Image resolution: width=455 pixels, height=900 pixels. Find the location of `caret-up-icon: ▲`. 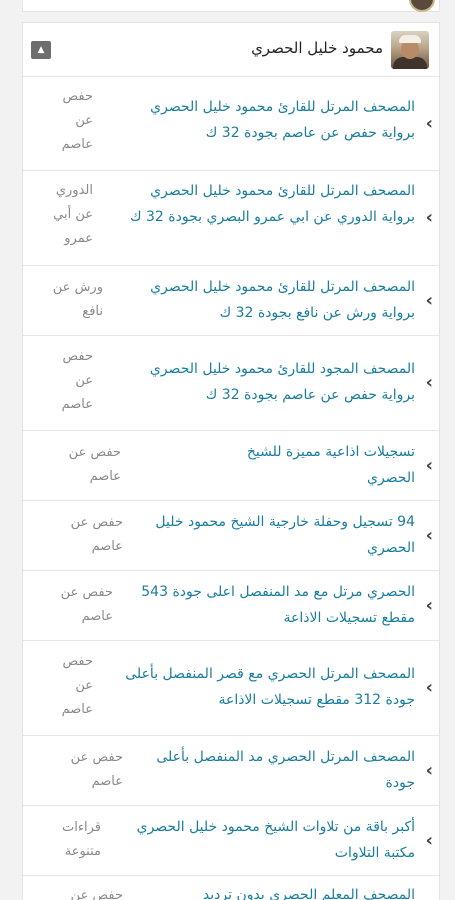

caret-up-icon: ▲ is located at coordinates (41, 50).